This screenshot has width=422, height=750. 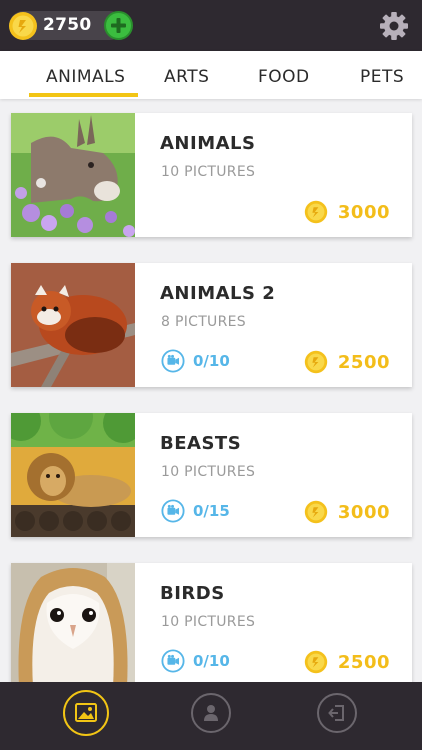 I want to click on plus-icon, so click(x=118, y=25).